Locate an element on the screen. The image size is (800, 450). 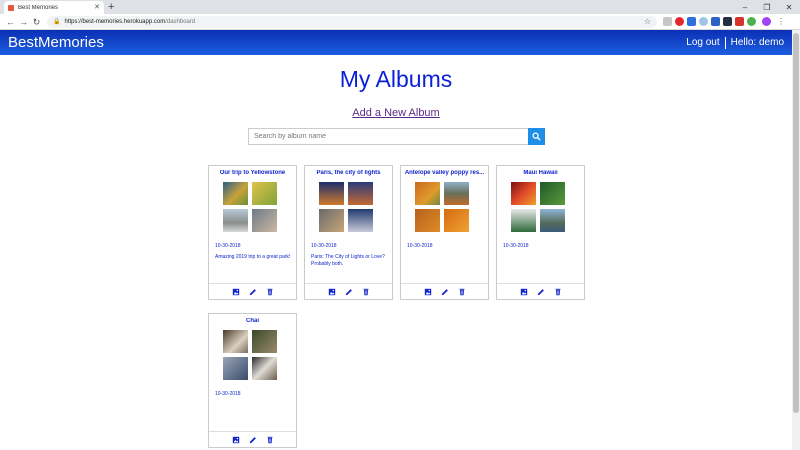
add-album-link: Add a New Album is located at coordinates (396, 113).